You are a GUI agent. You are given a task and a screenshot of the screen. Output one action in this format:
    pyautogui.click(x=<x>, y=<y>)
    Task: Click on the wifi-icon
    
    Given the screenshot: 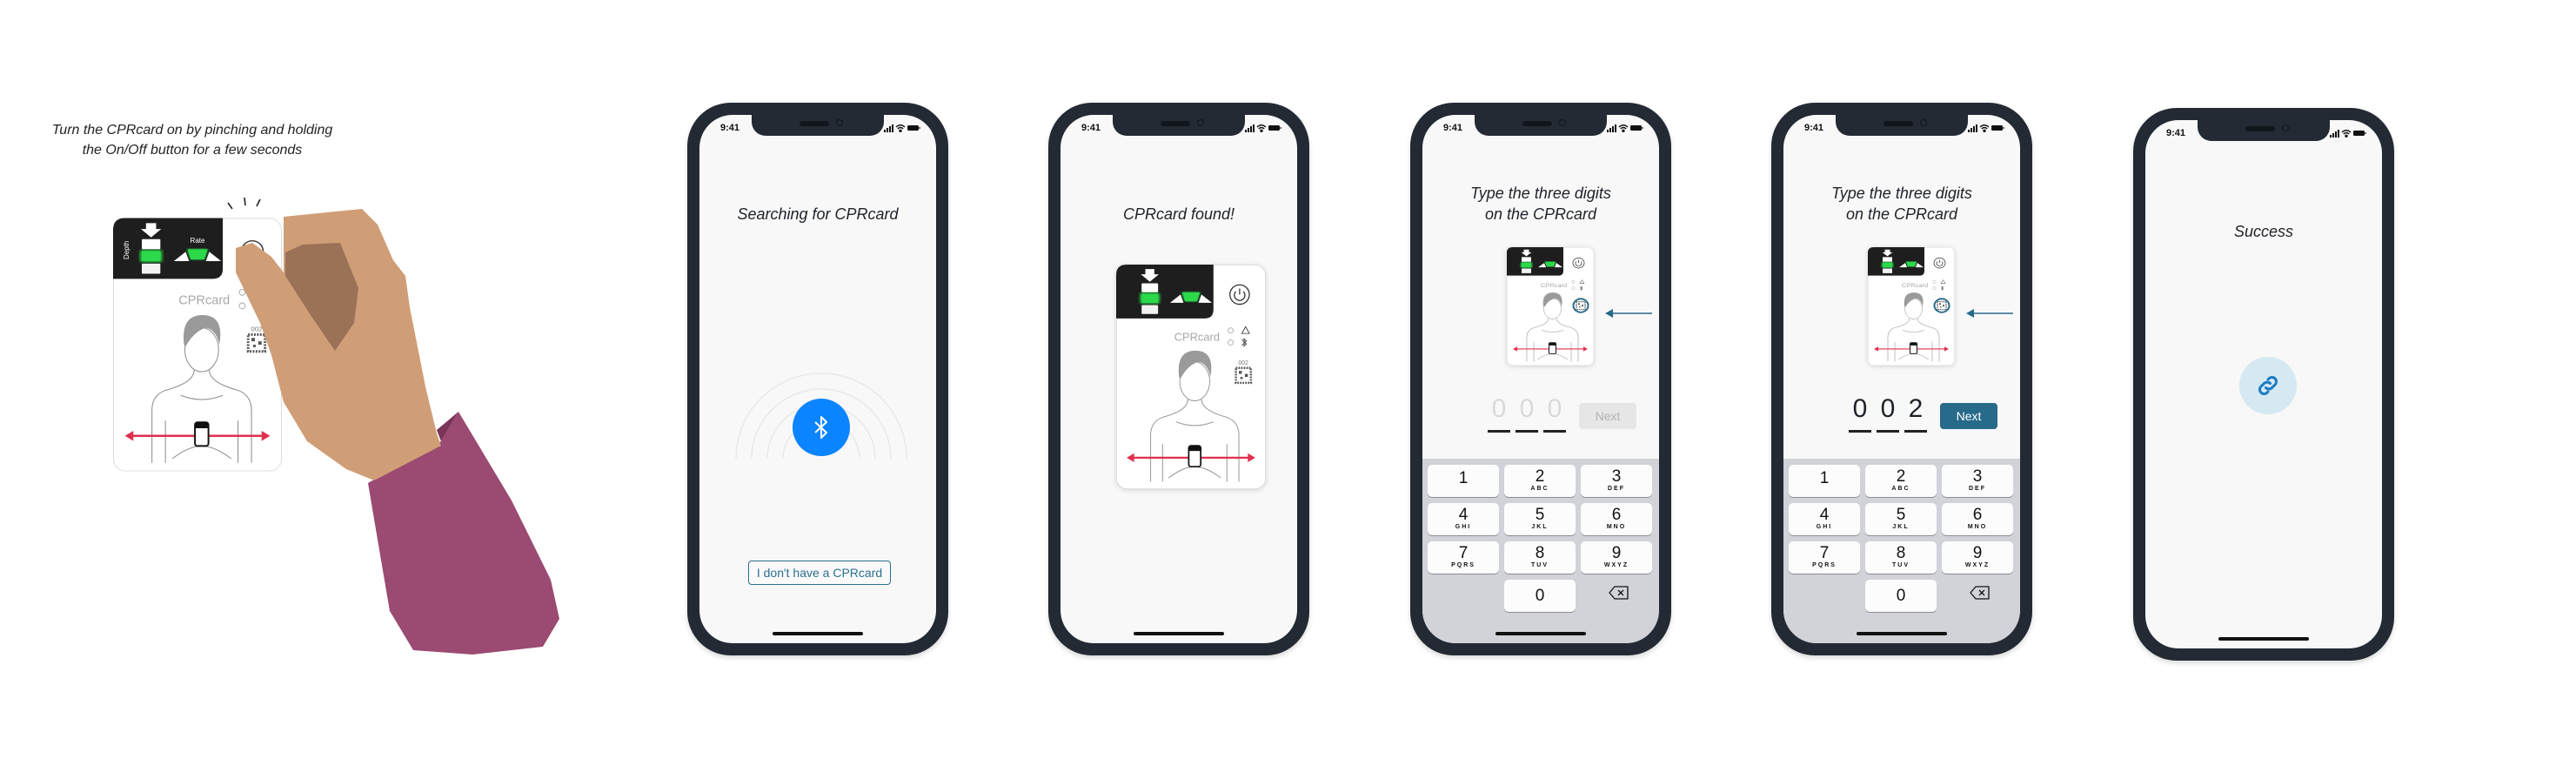 What is the action you would take?
    pyautogui.click(x=1623, y=128)
    